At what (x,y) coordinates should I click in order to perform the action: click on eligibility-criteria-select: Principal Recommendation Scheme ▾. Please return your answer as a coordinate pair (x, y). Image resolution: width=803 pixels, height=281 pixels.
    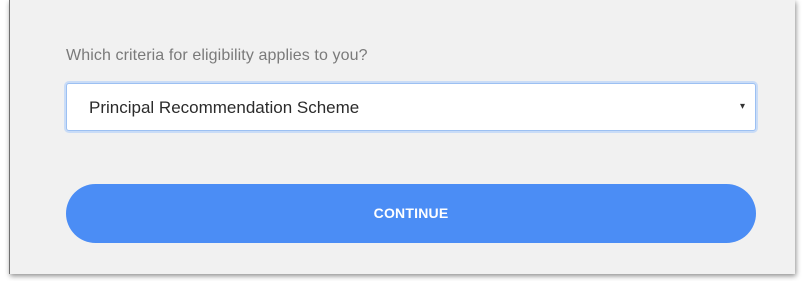
    Looking at the image, I should click on (411, 107).